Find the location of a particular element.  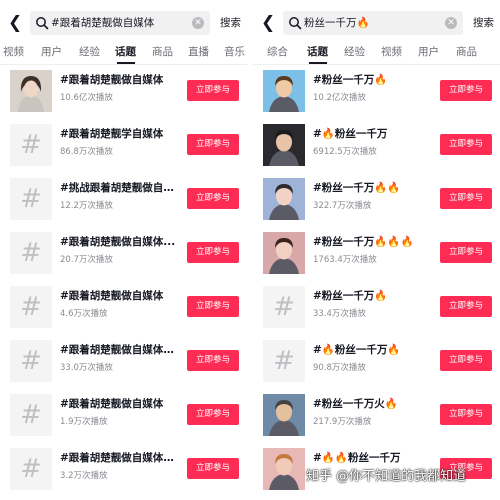

tab-1: 用户 is located at coordinates (51, 52).